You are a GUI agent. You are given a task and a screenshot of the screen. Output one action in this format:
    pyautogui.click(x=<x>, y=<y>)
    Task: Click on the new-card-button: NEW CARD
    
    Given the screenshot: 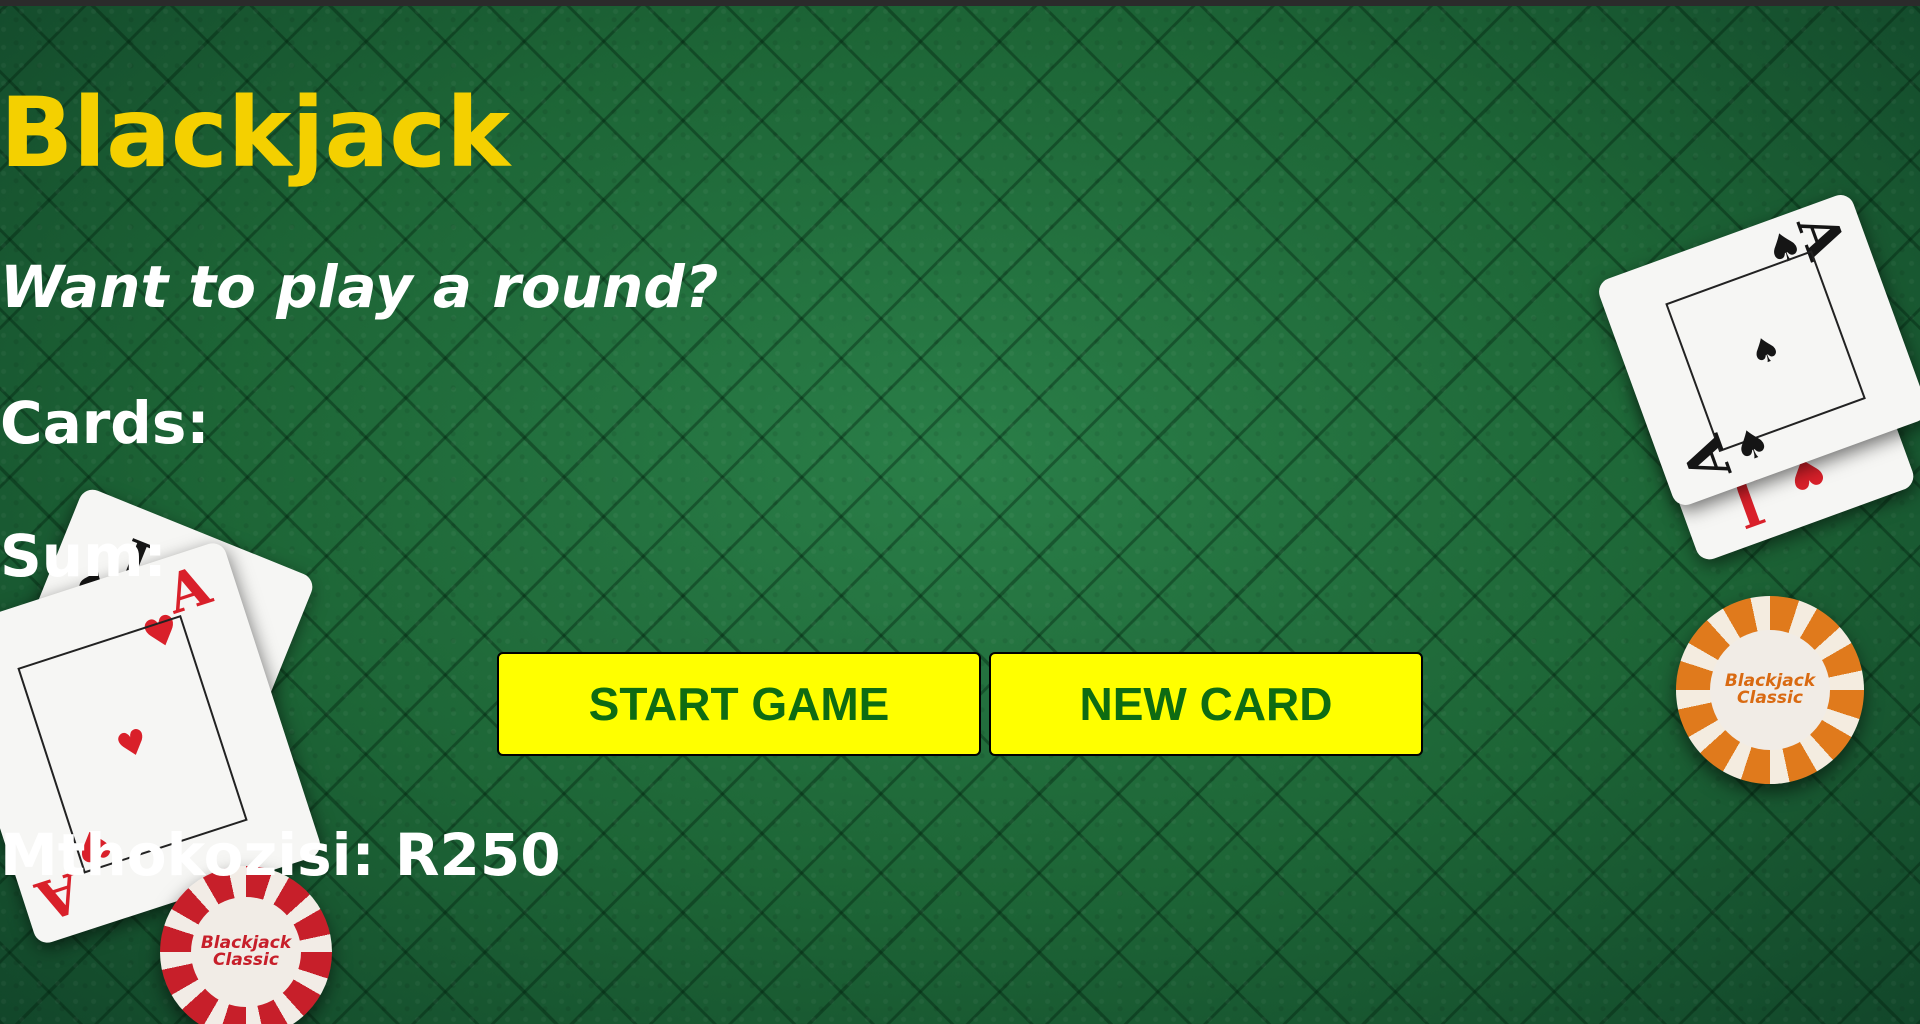 What is the action you would take?
    pyautogui.click(x=1206, y=704)
    